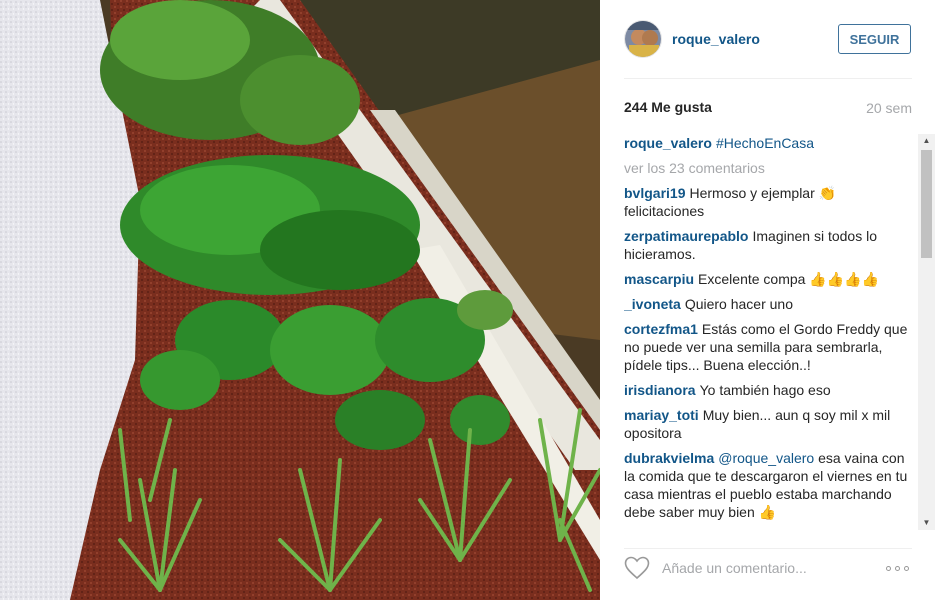 The width and height of the screenshot is (936, 600). I want to click on scroll-thumb, so click(926, 204).